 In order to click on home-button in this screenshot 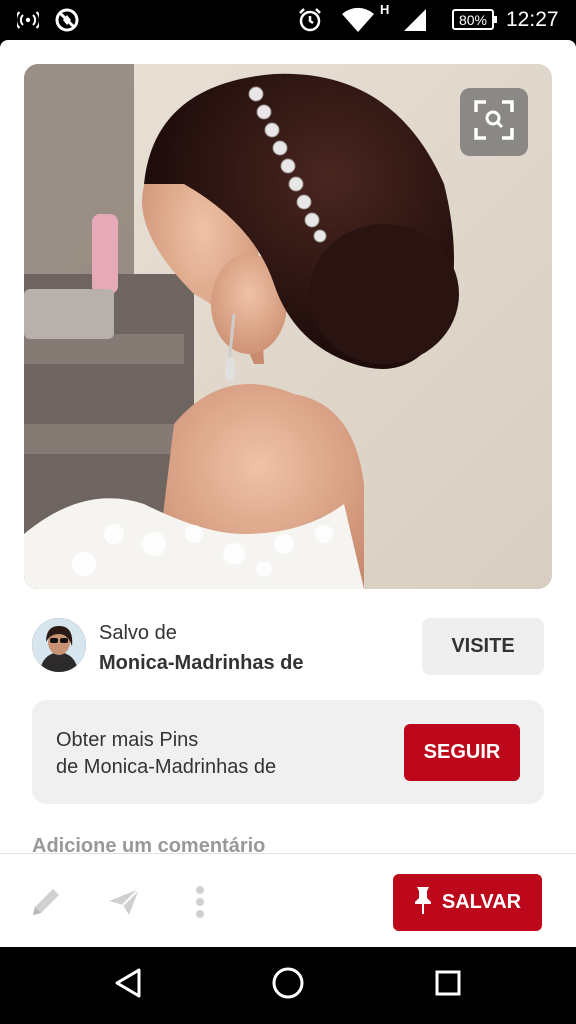, I will do `click(288, 985)`.